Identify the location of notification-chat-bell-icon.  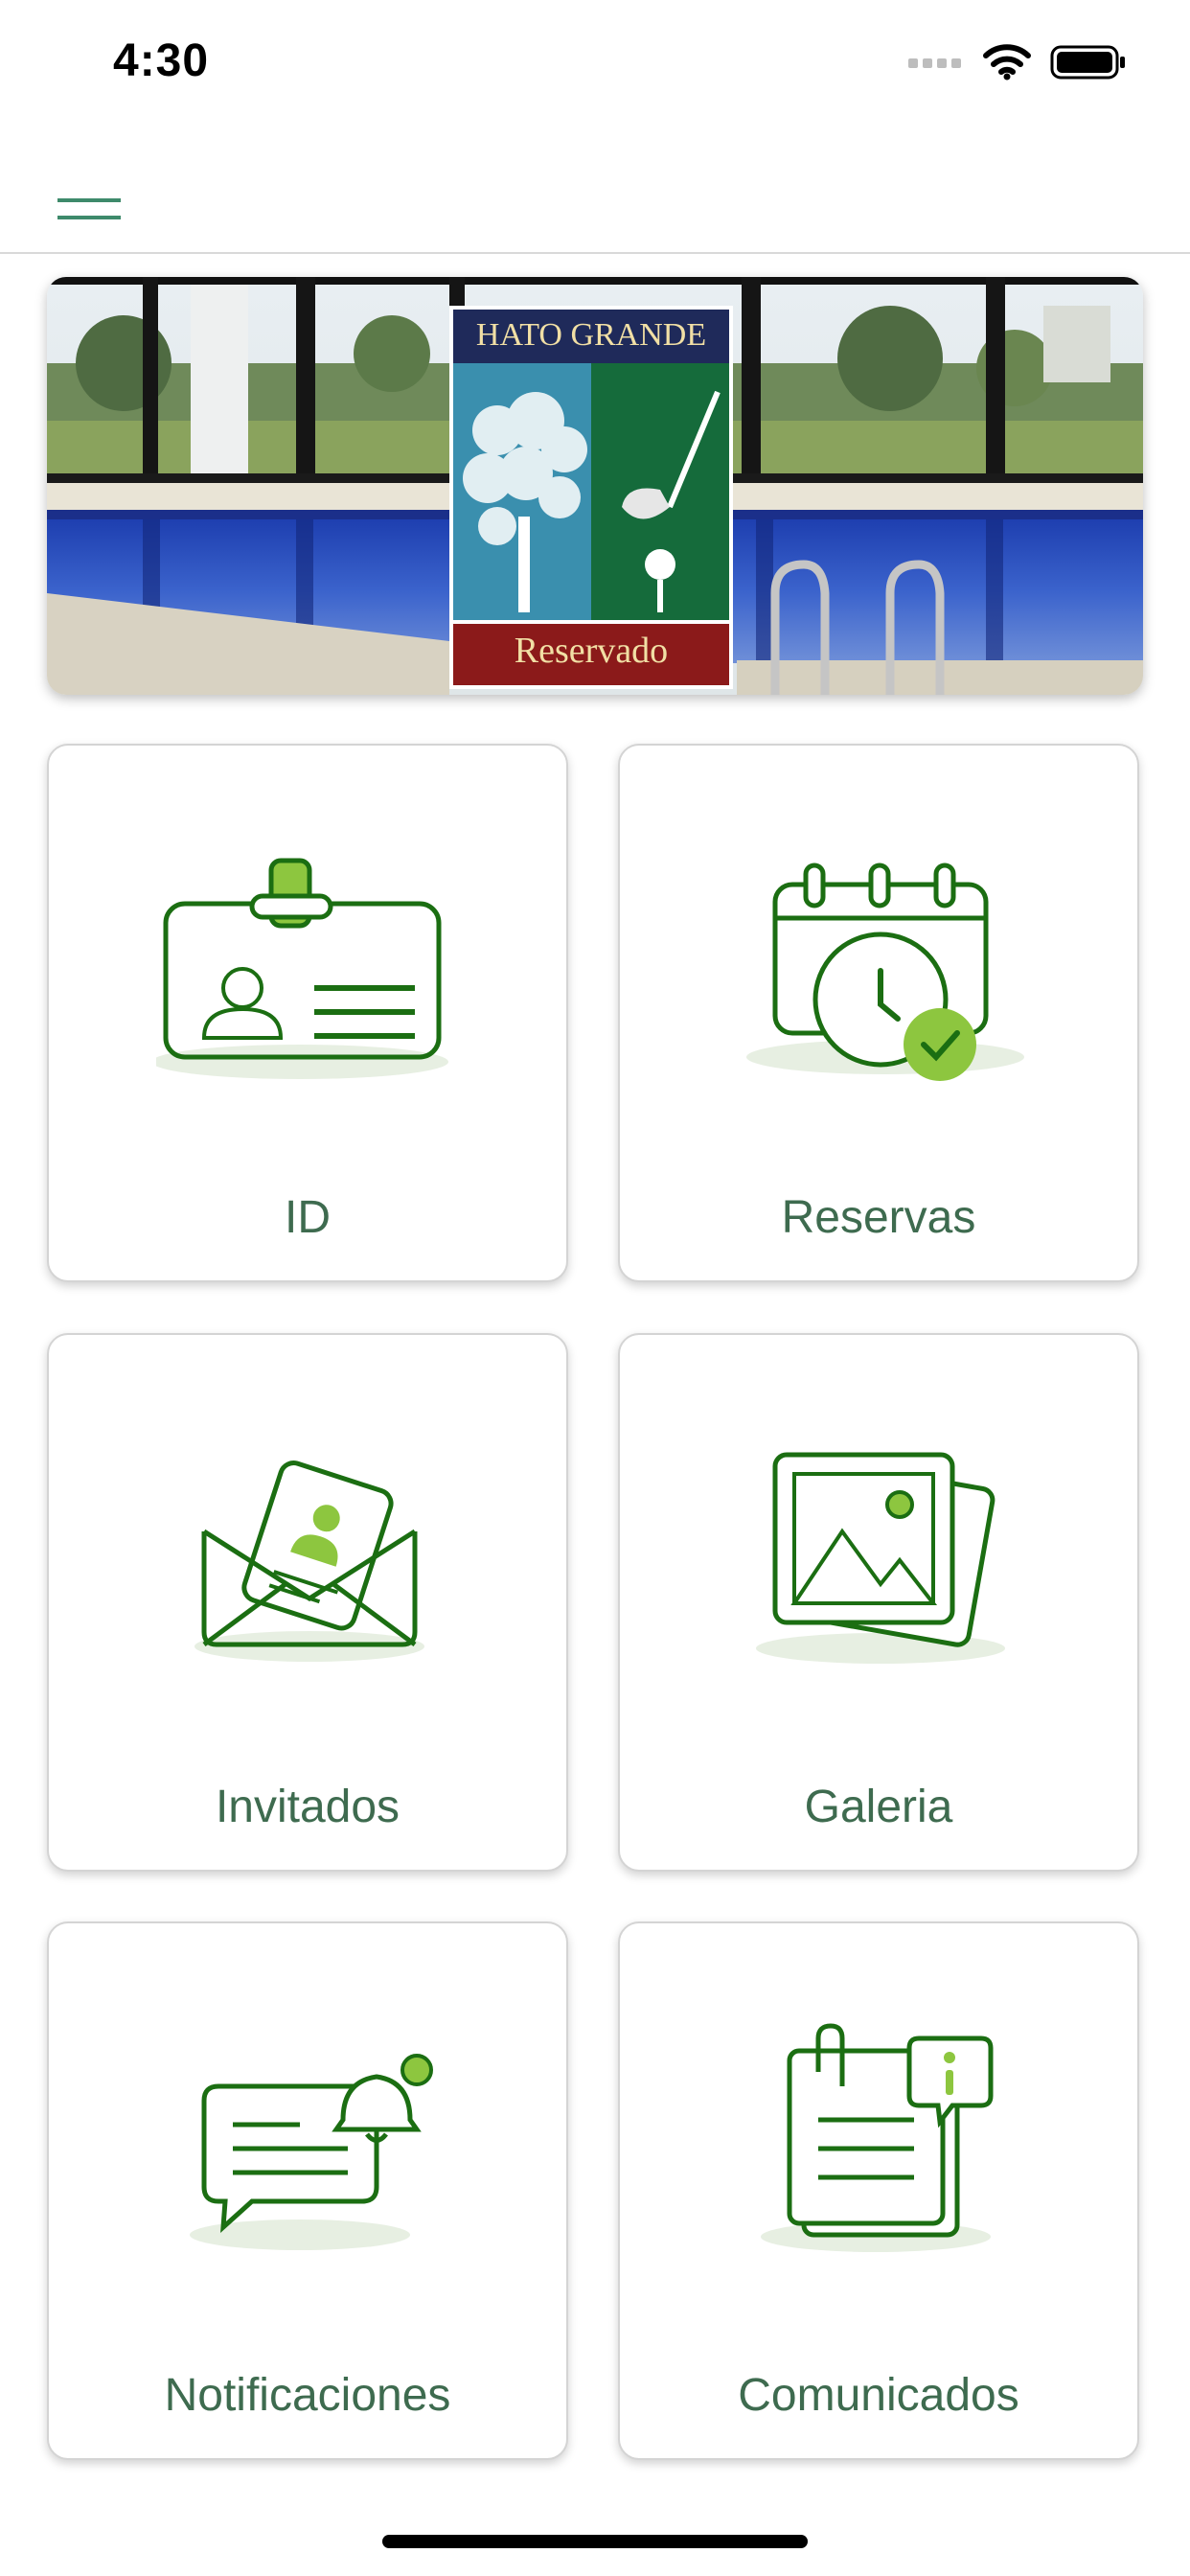
(311, 2152).